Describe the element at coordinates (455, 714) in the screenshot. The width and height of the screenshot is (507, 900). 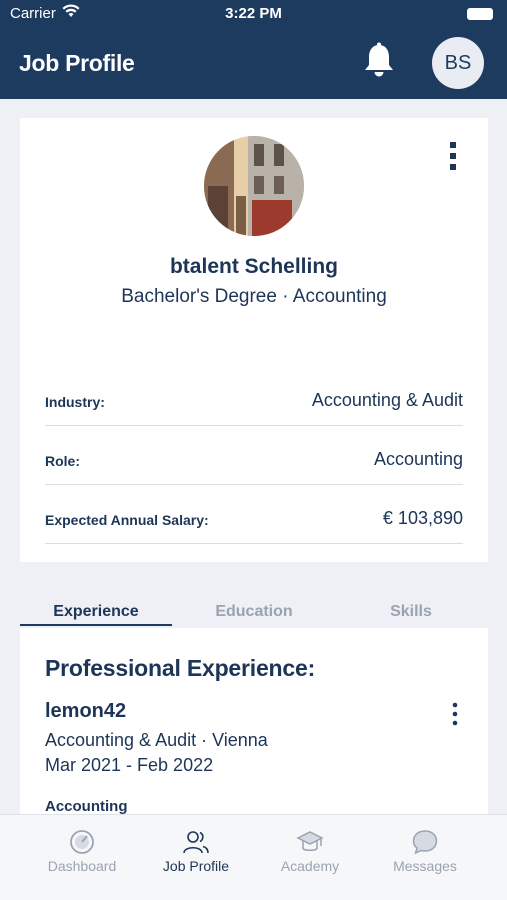
I see `experience-more-icon` at that location.